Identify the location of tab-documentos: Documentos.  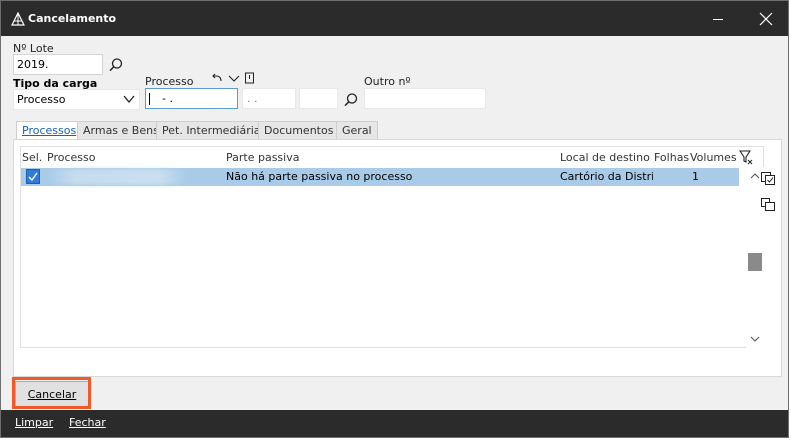
(299, 130).